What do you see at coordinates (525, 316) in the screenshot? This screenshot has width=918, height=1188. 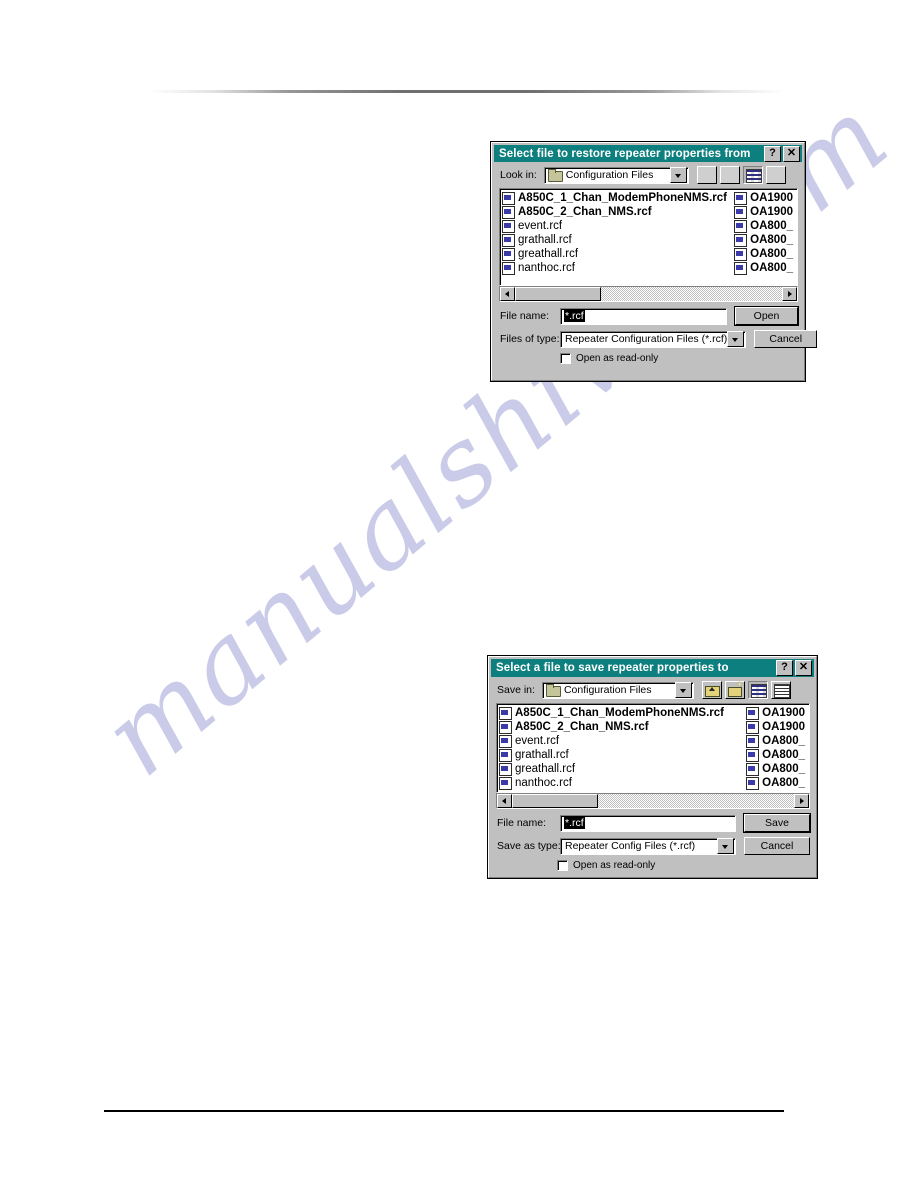 I see `filename-label: File name:` at bounding box center [525, 316].